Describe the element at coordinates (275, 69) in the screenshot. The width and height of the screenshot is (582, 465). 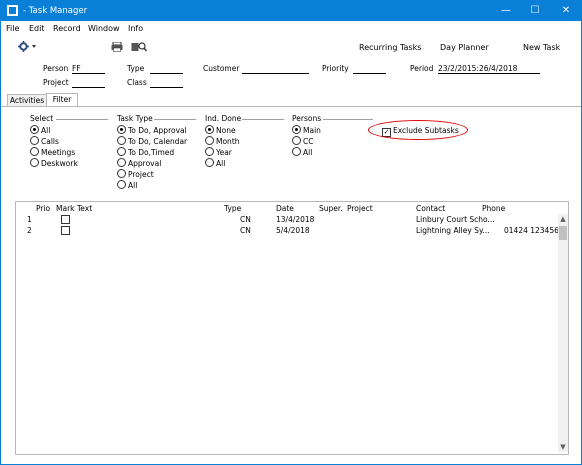
I see `customer-field` at that location.